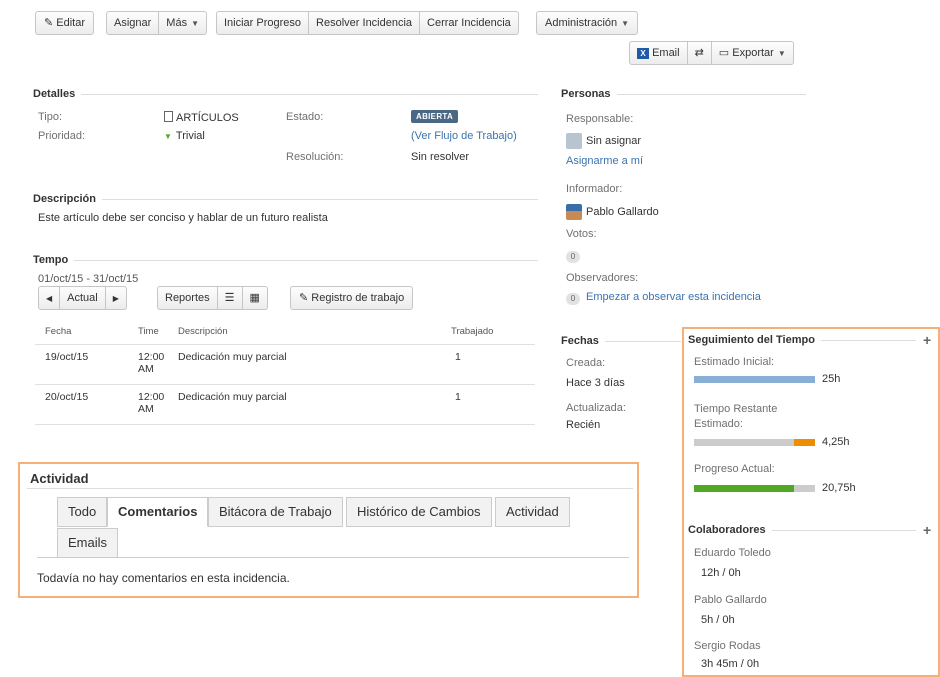 This screenshot has width=940, height=677. I want to click on priority-label: Prioridad:, so click(62, 136).